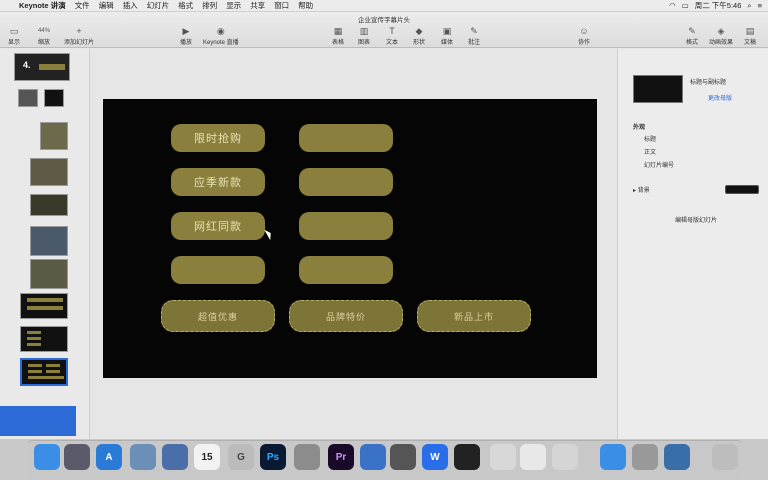  Describe the element at coordinates (364, 31) in the screenshot. I see `chart-icon: ▥` at that location.